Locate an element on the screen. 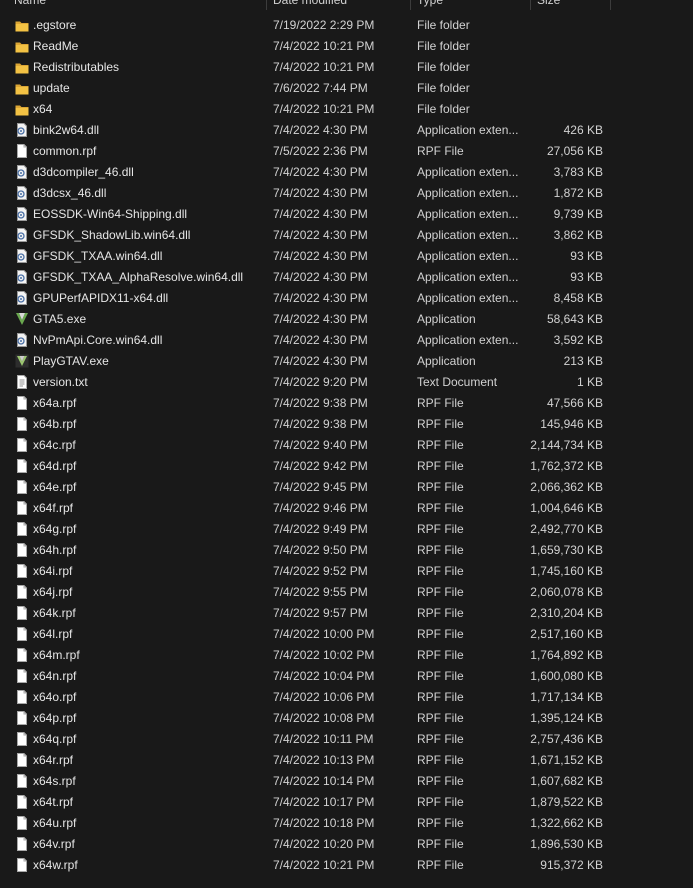 The height and width of the screenshot is (888, 693). file-size: 1,600,080 KB is located at coordinates (566, 676).